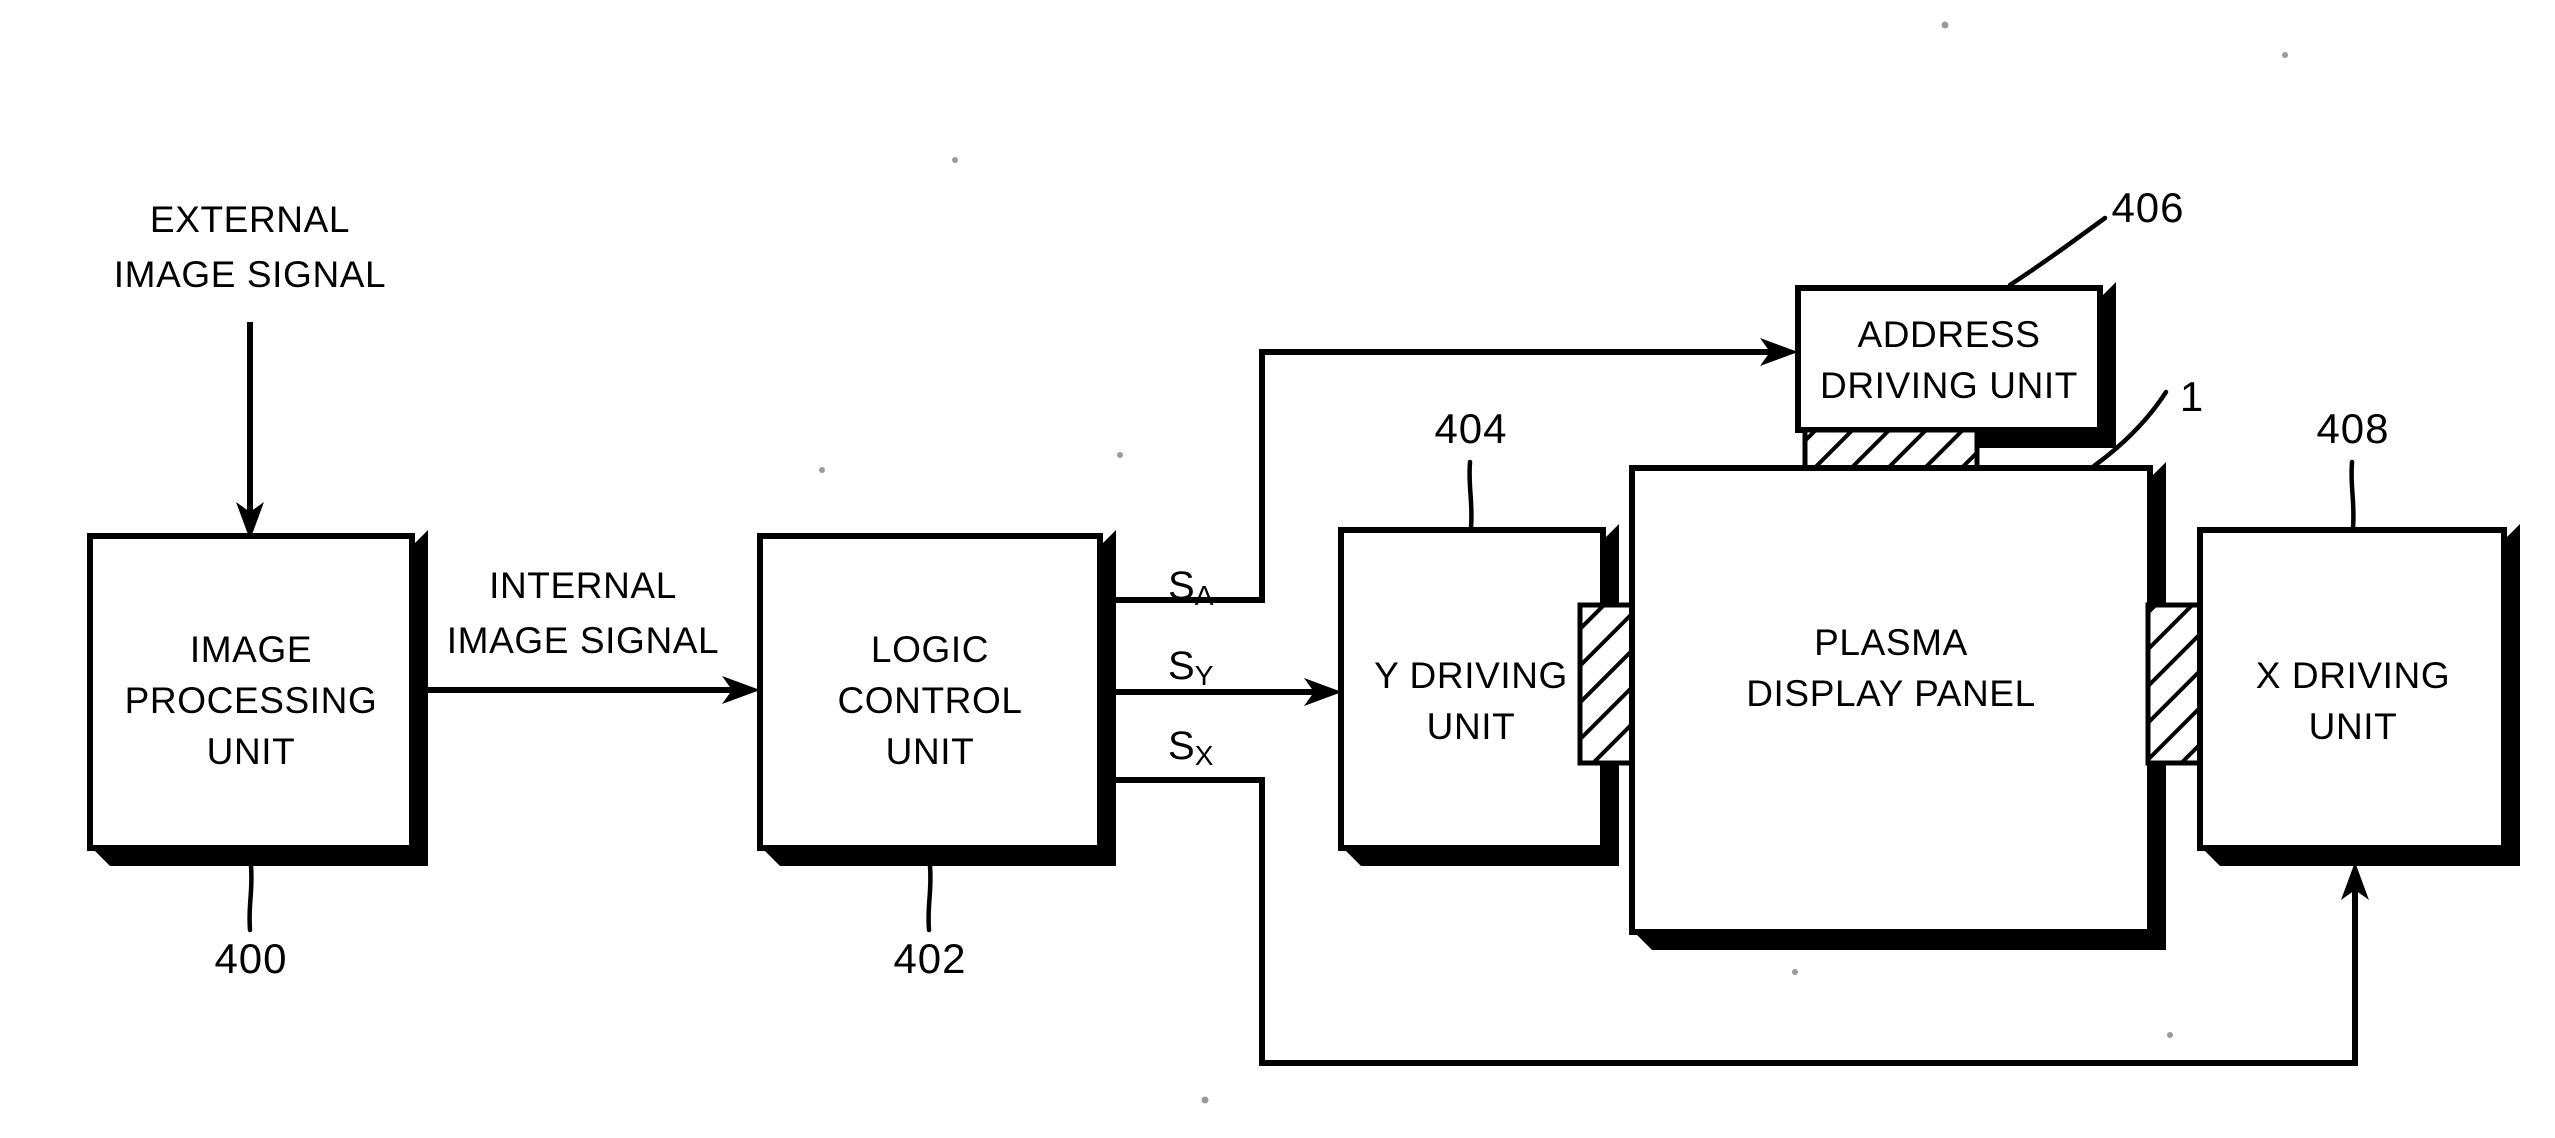  Describe the element at coordinates (929, 958) in the screenshot. I see `reference-numeral-402: 402` at that location.